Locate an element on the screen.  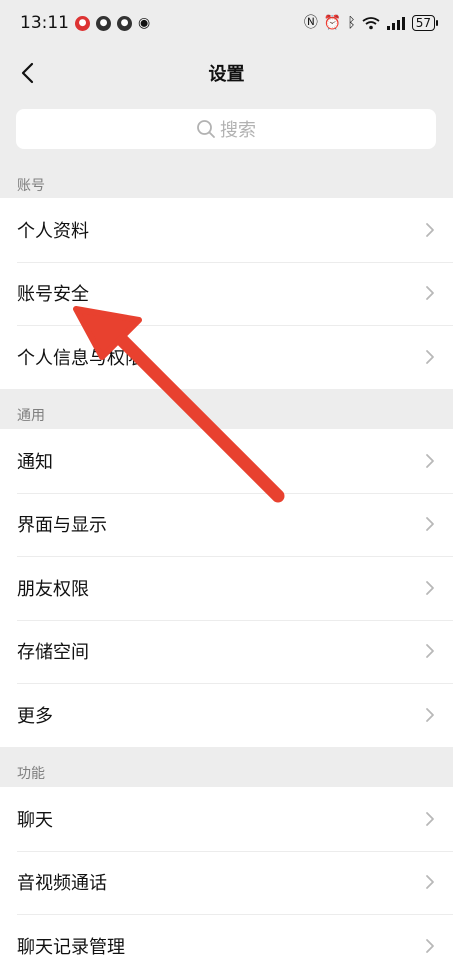
app-notification-icon: ● is located at coordinates (82, 23).